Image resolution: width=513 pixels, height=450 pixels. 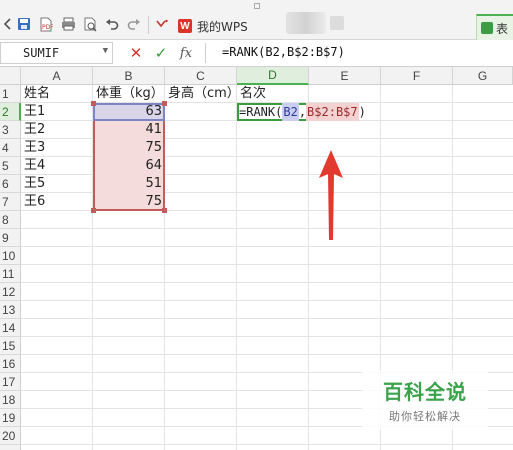 What do you see at coordinates (502, 28) in the screenshot?
I see `tab-sheet-label: 表` at bounding box center [502, 28].